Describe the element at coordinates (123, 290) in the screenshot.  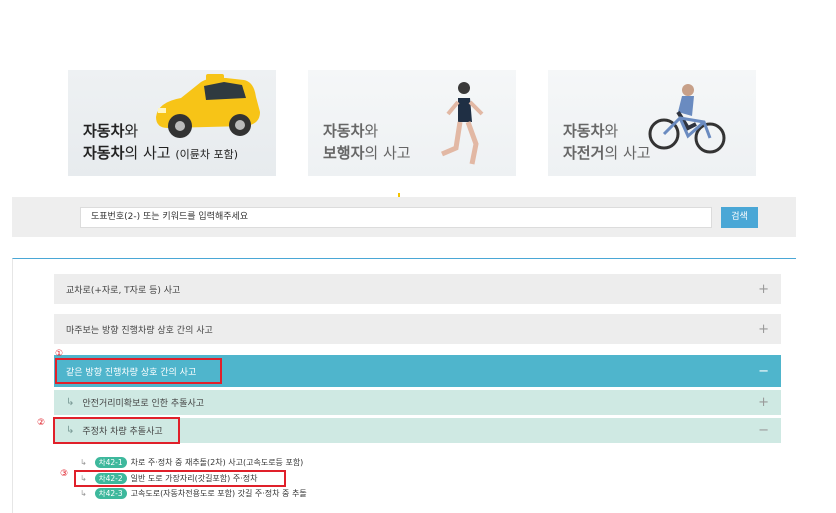
I see `accordion-item-label: 교차로(+자로, T자로 등) 사고` at that location.